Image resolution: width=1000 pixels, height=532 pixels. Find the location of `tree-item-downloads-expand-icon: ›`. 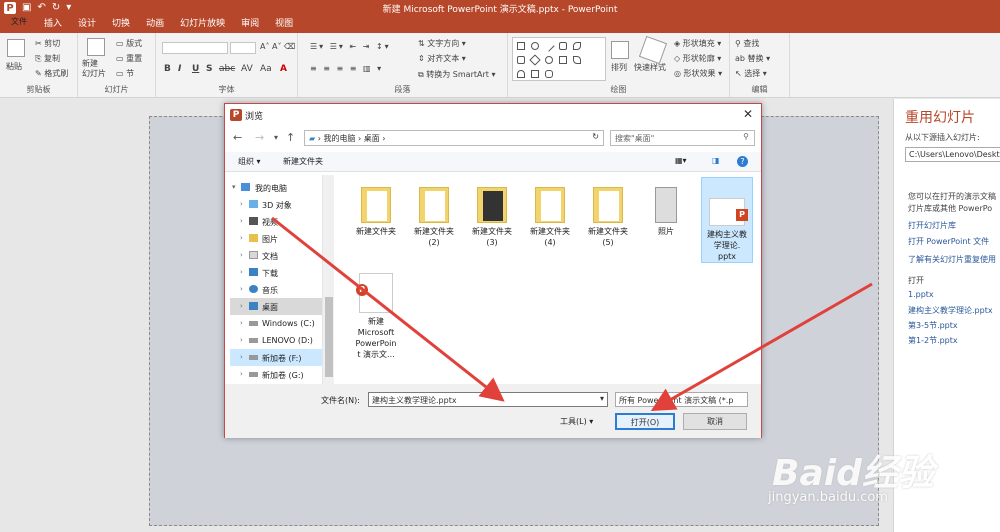

tree-item-downloads-expand-icon: › is located at coordinates (241, 272).